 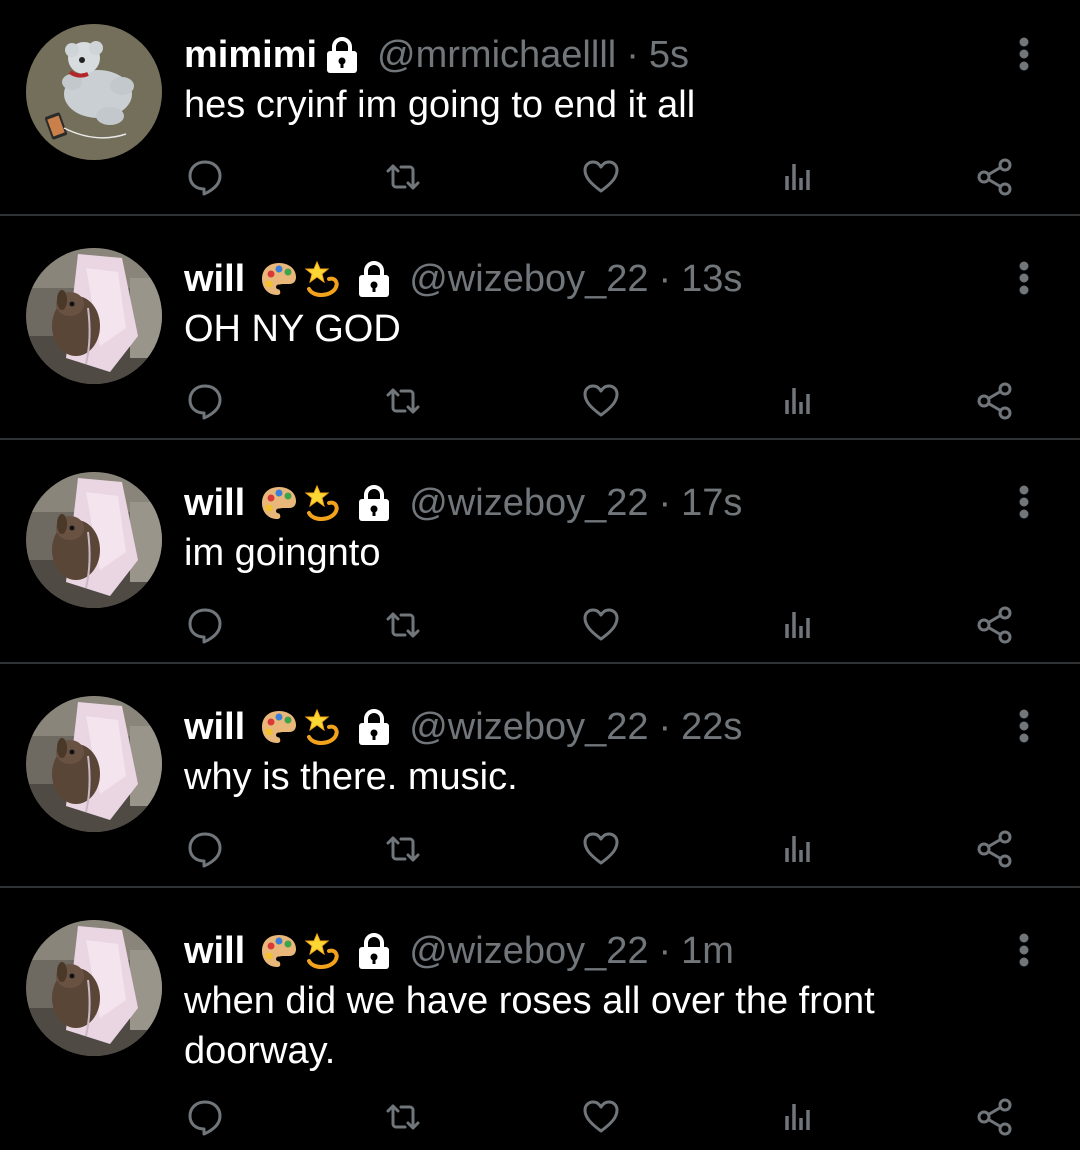 I want to click on tweet-header: will @wizeboy_22 · 22s, so click(x=463, y=727).